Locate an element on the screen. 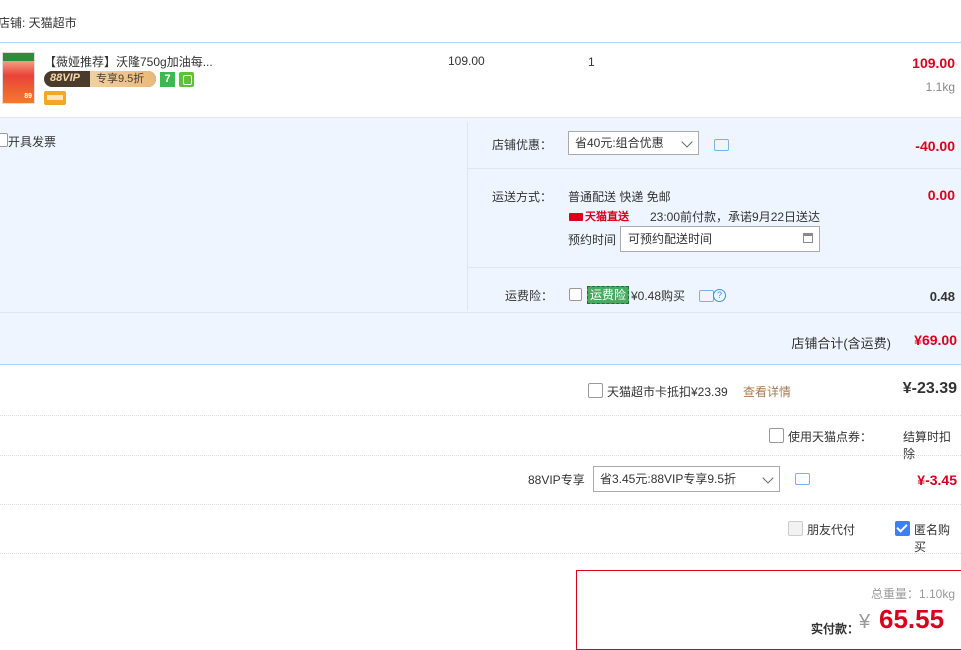 Image resolution: width=961 pixels, height=650 pixels. invoice-checkbox is located at coordinates (4, 140).